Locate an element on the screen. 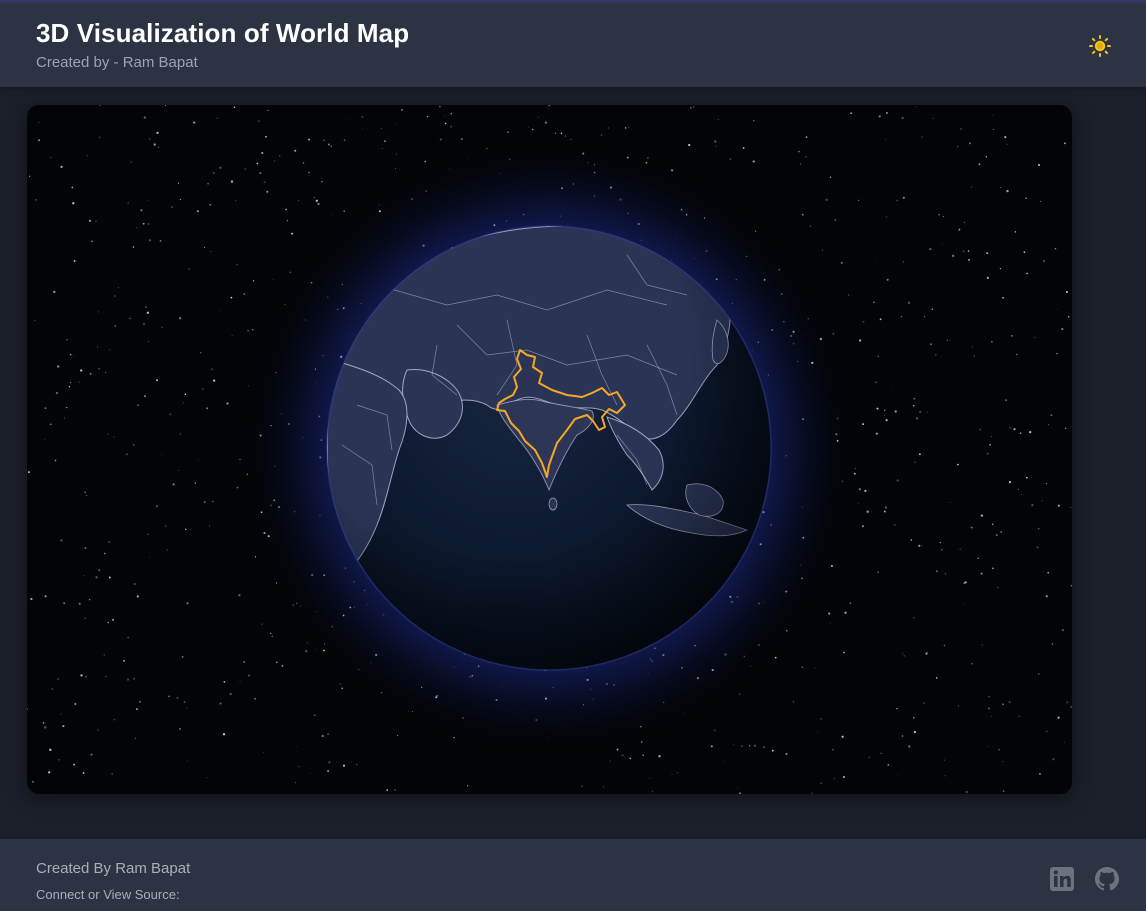 The width and height of the screenshot is (1146, 911). linkedin-link is located at coordinates (1062, 879).